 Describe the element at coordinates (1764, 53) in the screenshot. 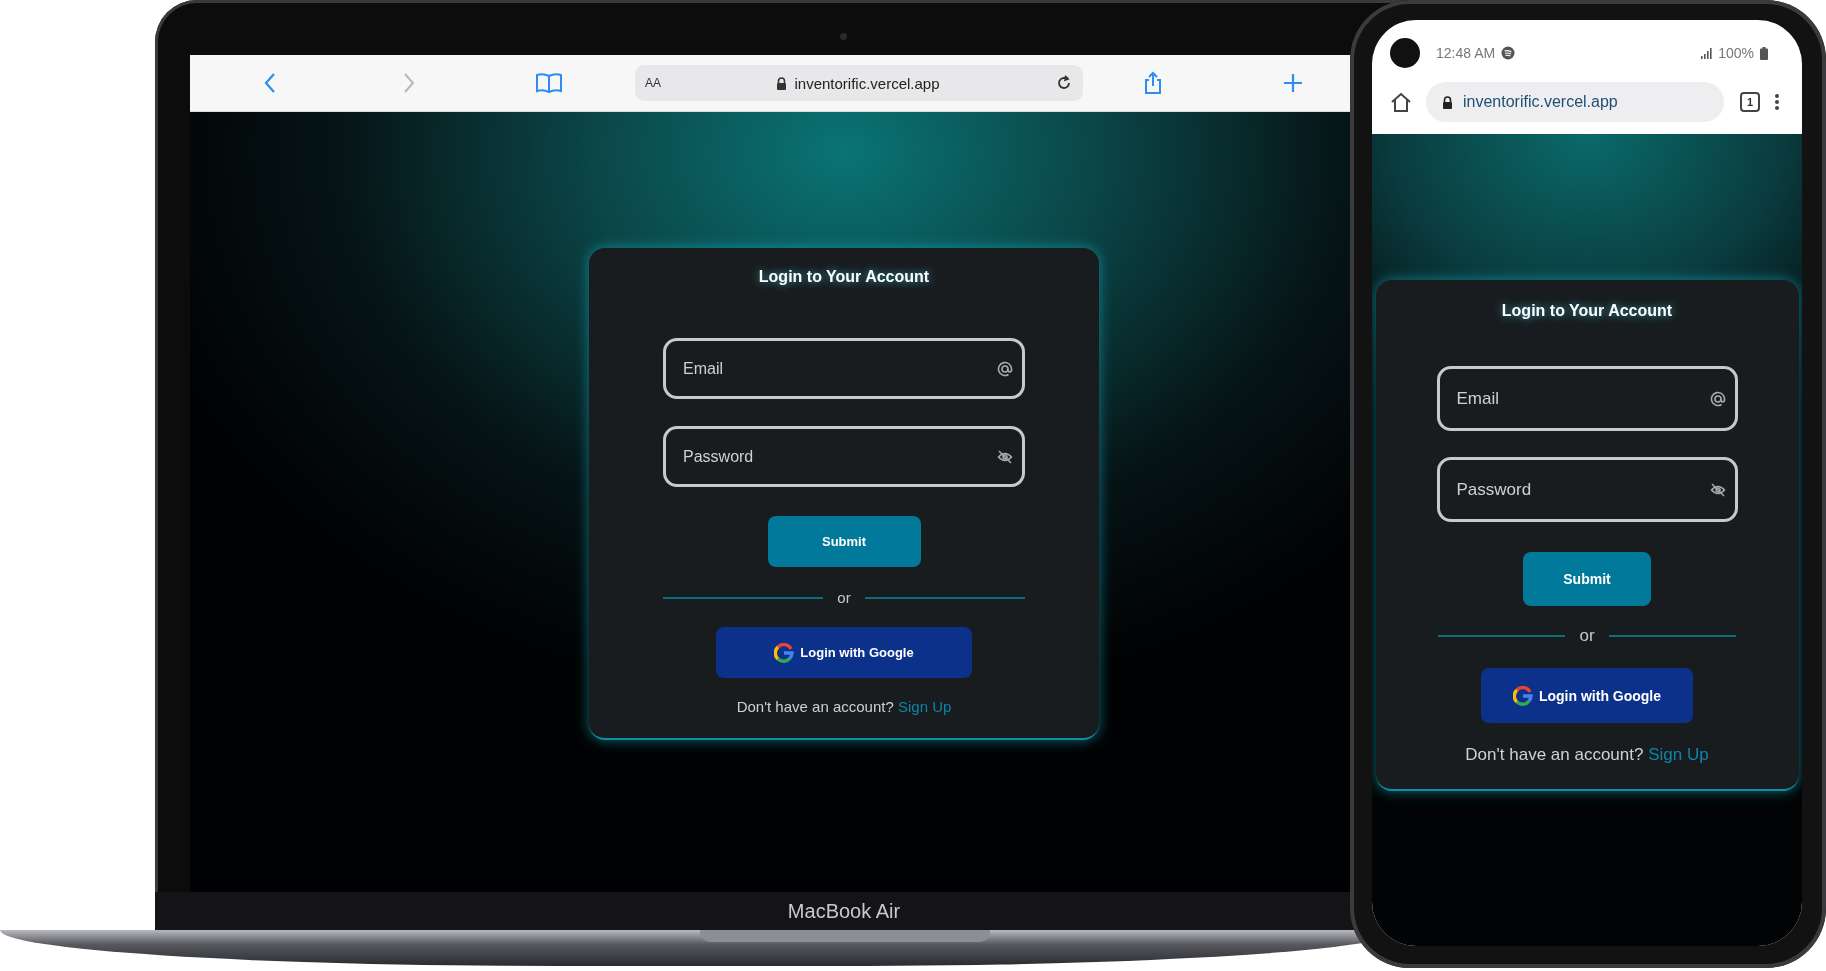

I see `battery-icon` at that location.